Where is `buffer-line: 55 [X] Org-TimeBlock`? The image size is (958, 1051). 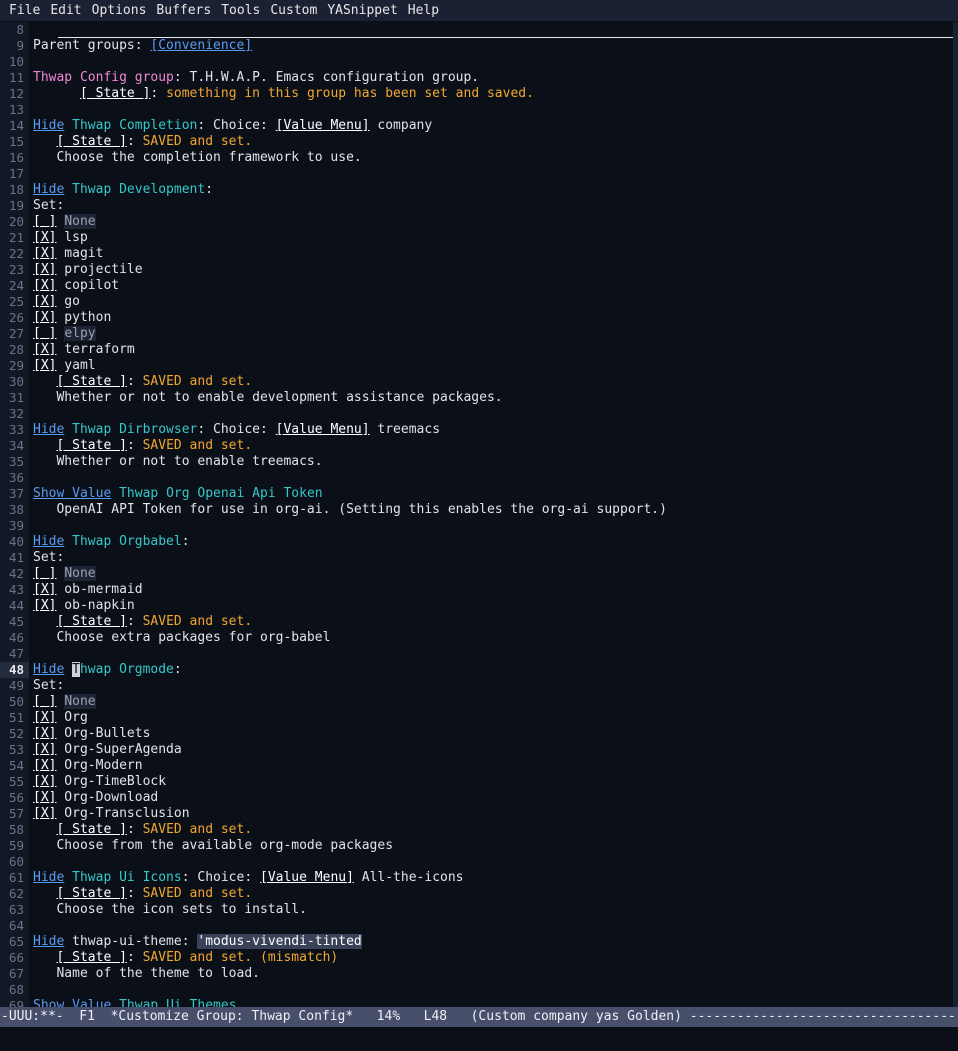 buffer-line: 55 [X] Org-TimeBlock is located at coordinates (479, 782).